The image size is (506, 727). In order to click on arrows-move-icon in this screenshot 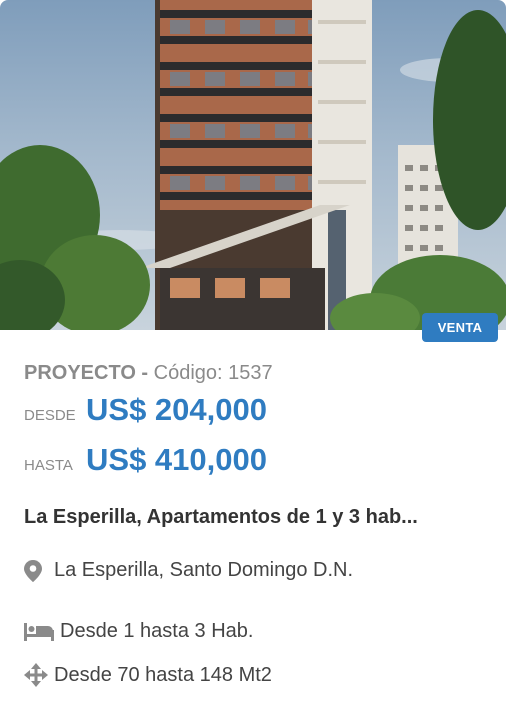, I will do `click(36, 675)`.